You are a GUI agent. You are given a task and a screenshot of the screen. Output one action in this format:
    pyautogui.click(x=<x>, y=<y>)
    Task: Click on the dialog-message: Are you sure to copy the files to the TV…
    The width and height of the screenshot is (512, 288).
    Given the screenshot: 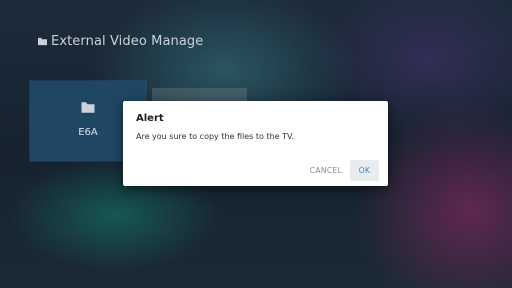 What is the action you would take?
    pyautogui.click(x=215, y=136)
    